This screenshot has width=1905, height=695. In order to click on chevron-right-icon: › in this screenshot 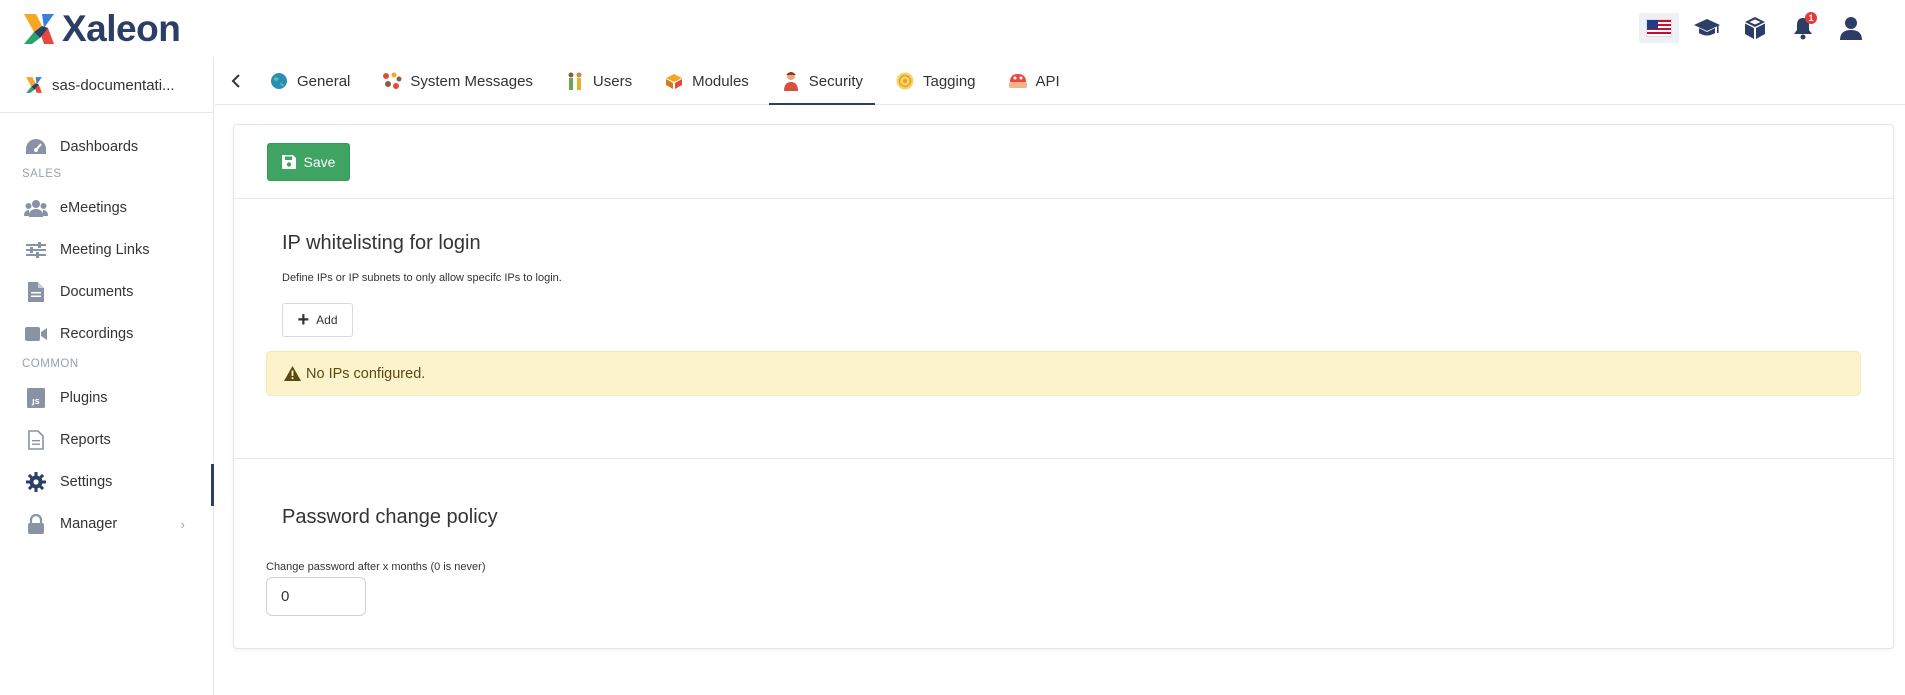, I will do `click(182, 524)`.